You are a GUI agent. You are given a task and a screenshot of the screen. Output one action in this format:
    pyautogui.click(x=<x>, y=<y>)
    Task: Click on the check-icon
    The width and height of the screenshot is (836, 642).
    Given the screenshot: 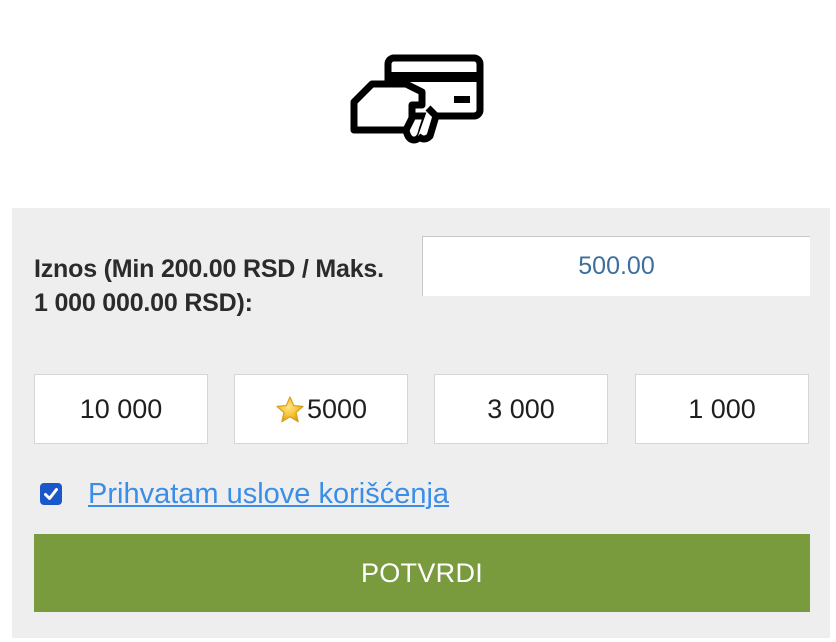 What is the action you would take?
    pyautogui.click(x=51, y=494)
    